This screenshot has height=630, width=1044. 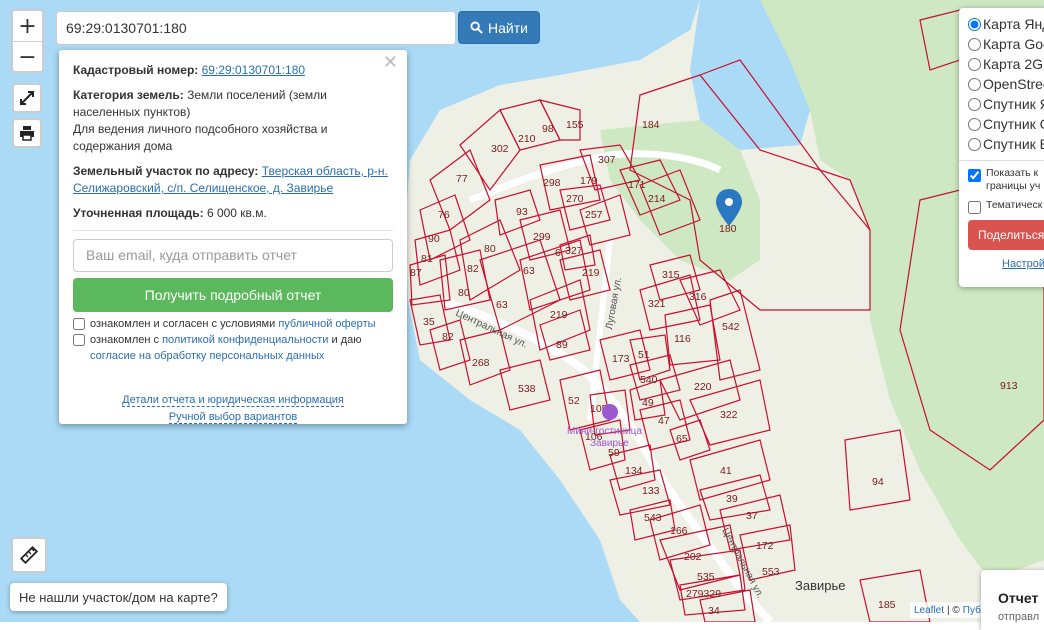 What do you see at coordinates (664, 421) in the screenshot?
I see `svg-text: 47` at bounding box center [664, 421].